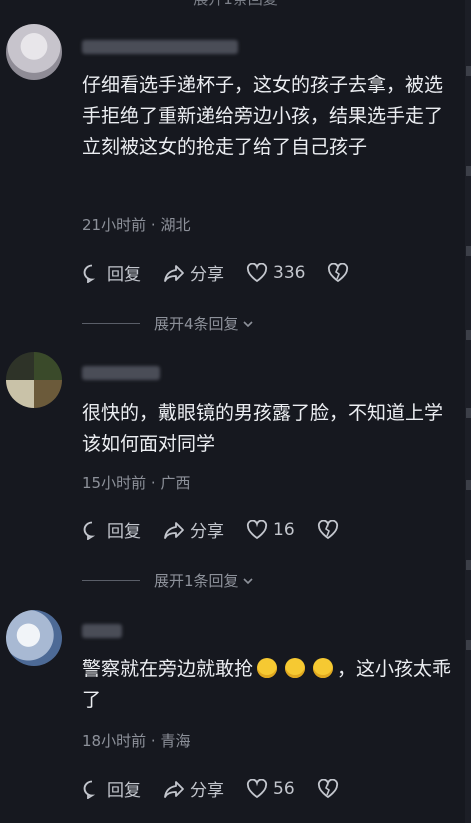  I want to click on previous-expand-cutoff: 展开1条回复, so click(235, 4).